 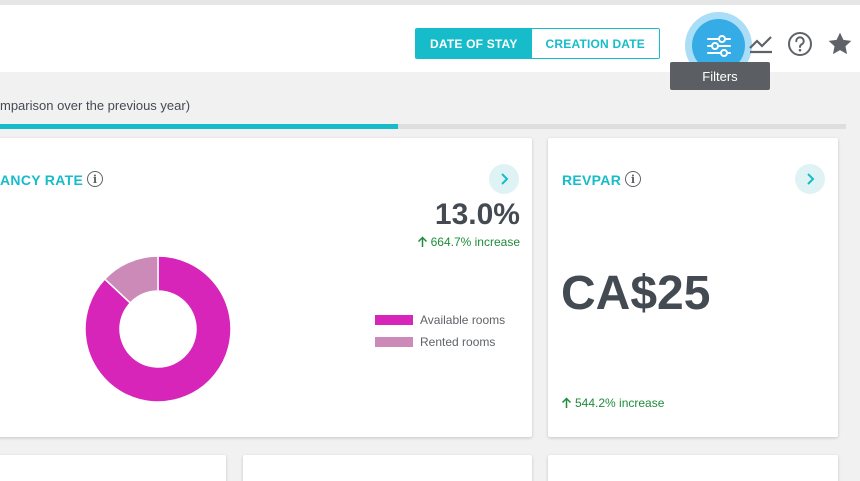 I want to click on legend-swatch-available, so click(x=394, y=320).